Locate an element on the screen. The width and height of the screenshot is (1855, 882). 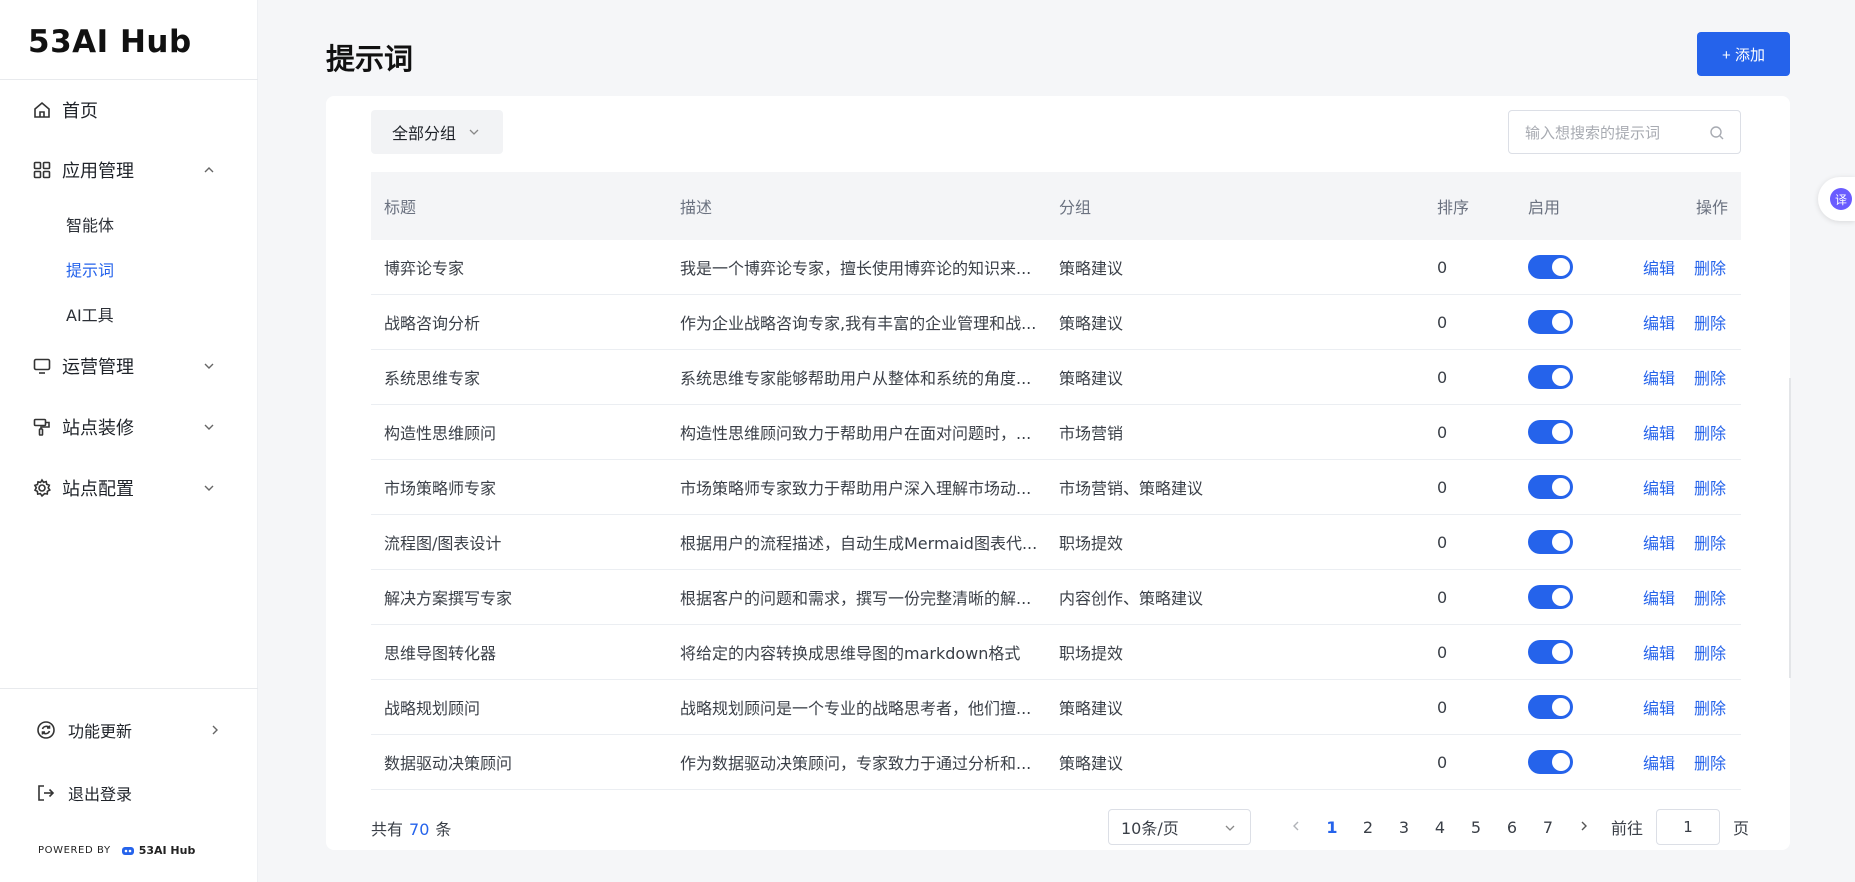
refresh-icon is located at coordinates (46, 730).